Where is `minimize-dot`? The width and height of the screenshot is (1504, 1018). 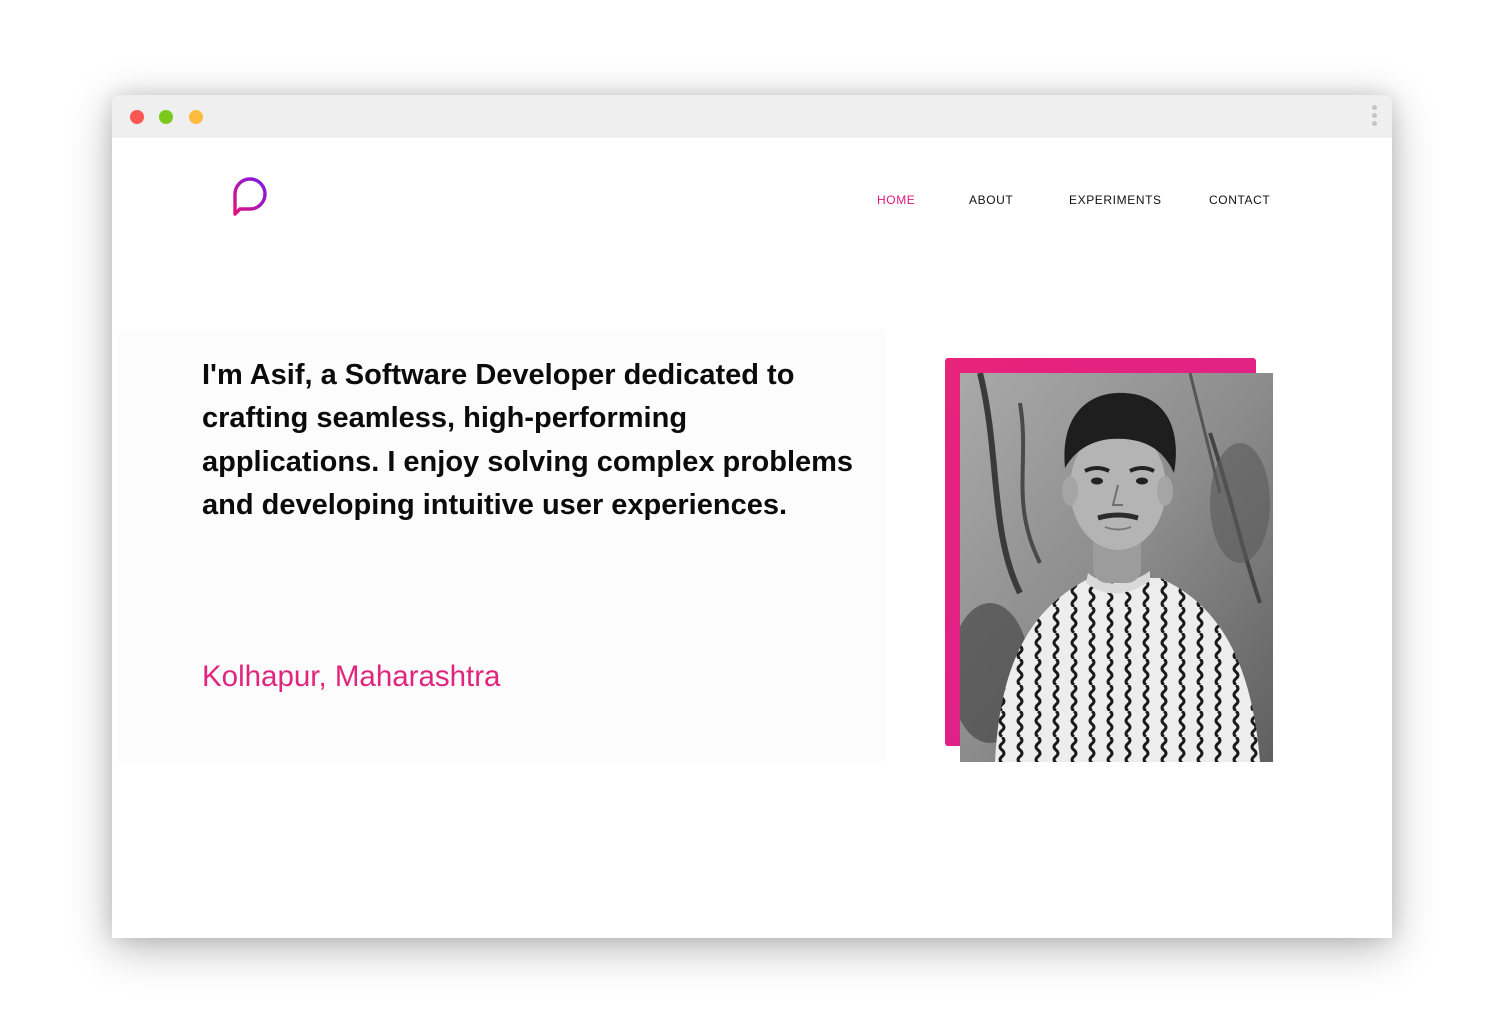 minimize-dot is located at coordinates (166, 117).